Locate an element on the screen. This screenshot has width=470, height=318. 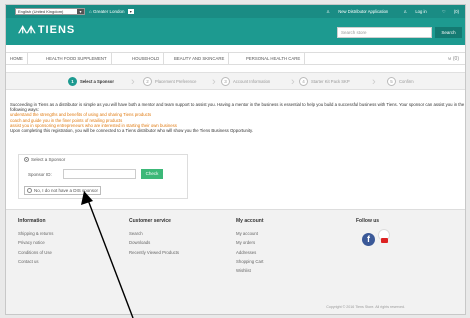
language-select: English (United Kingdom) ▾ is located at coordinates (50, 11).